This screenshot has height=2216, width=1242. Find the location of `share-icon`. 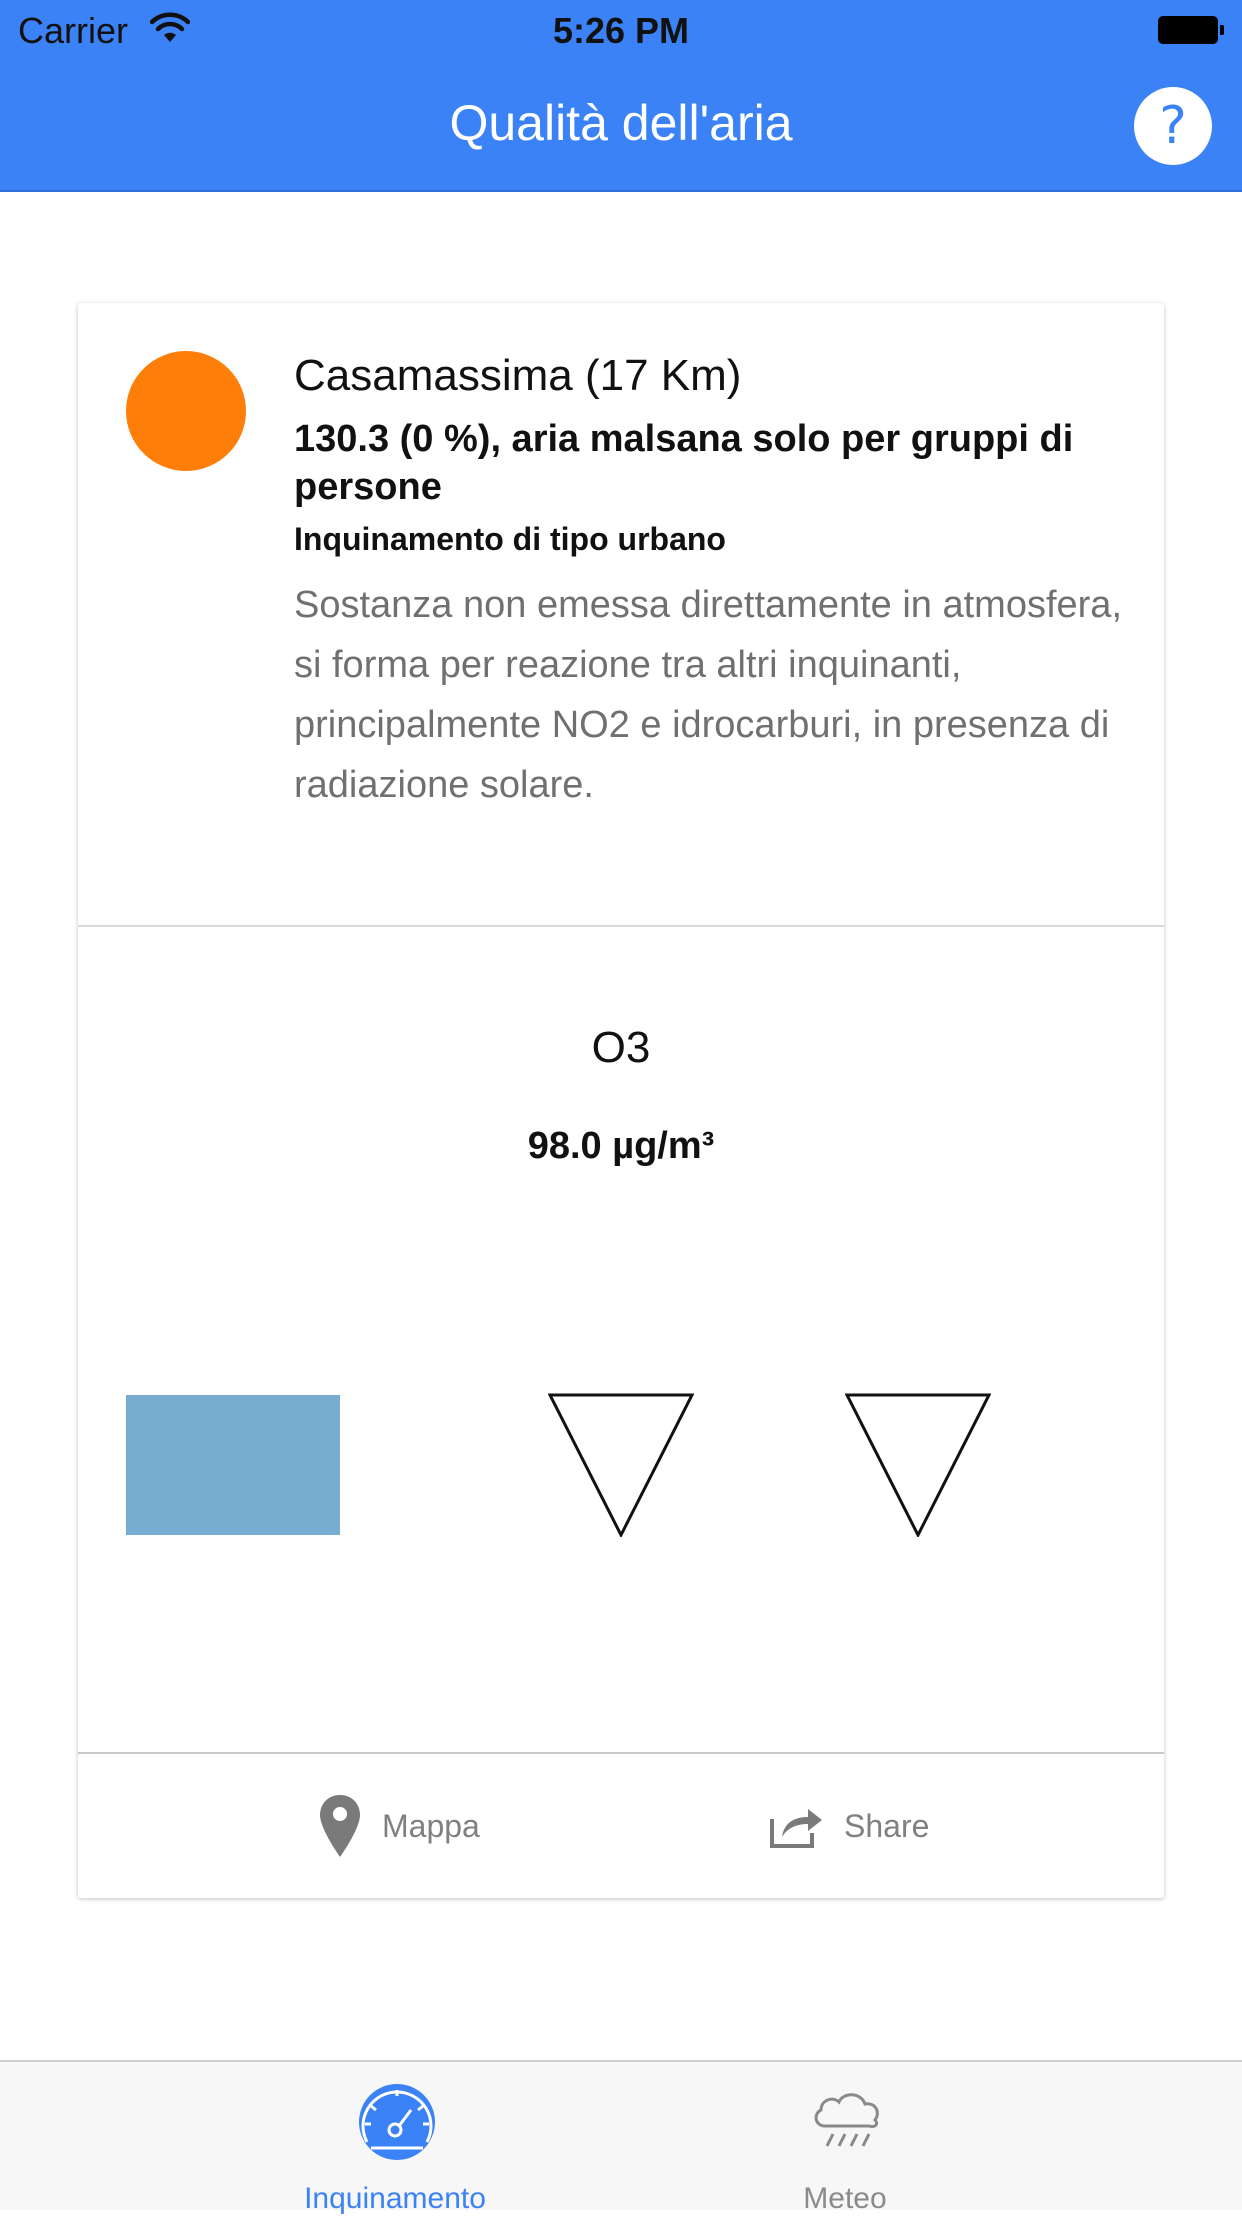

share-icon is located at coordinates (796, 1828).